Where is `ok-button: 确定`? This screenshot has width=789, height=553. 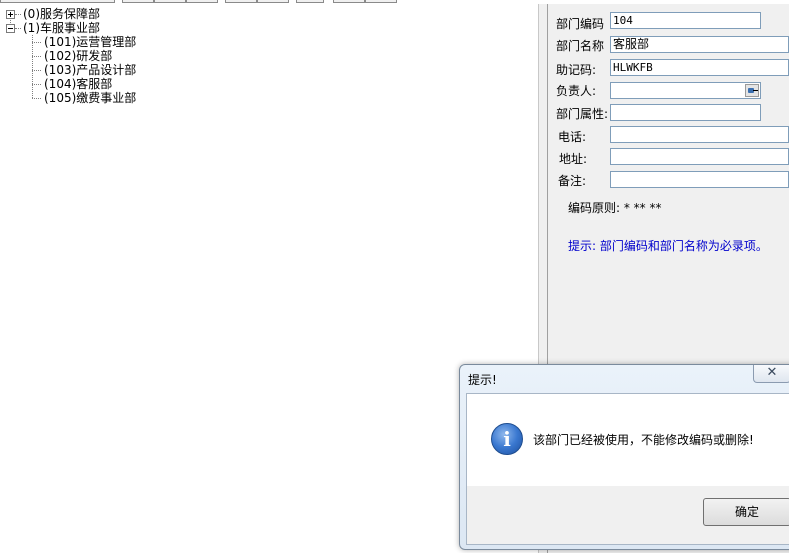
ok-button: 确定 is located at coordinates (746, 512).